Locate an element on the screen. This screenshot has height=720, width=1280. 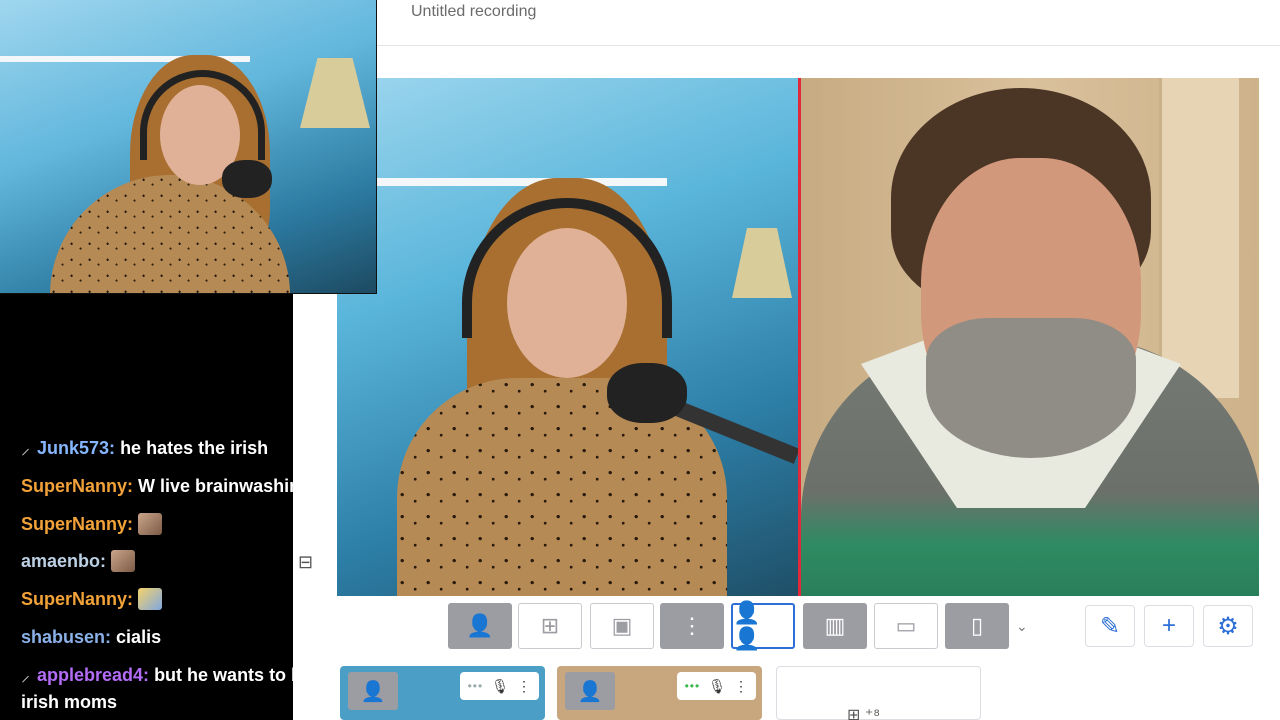
speaker-thumb-icon: ▣ is located at coordinates (622, 625).